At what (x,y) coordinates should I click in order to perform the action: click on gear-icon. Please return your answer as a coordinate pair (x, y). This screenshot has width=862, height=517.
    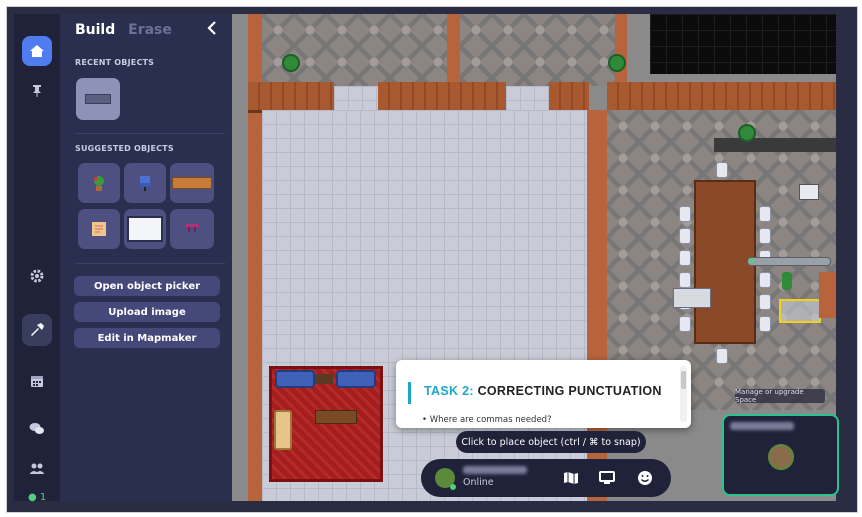
    Looking at the image, I should click on (37, 276).